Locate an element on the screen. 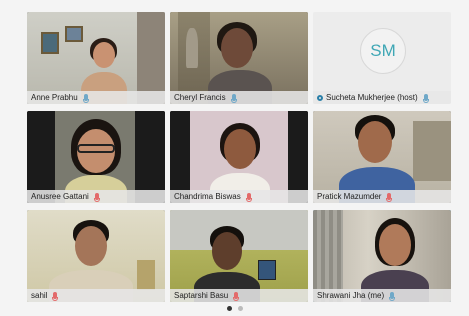  participant-name: Pratick Mazumder is located at coordinates (349, 196).